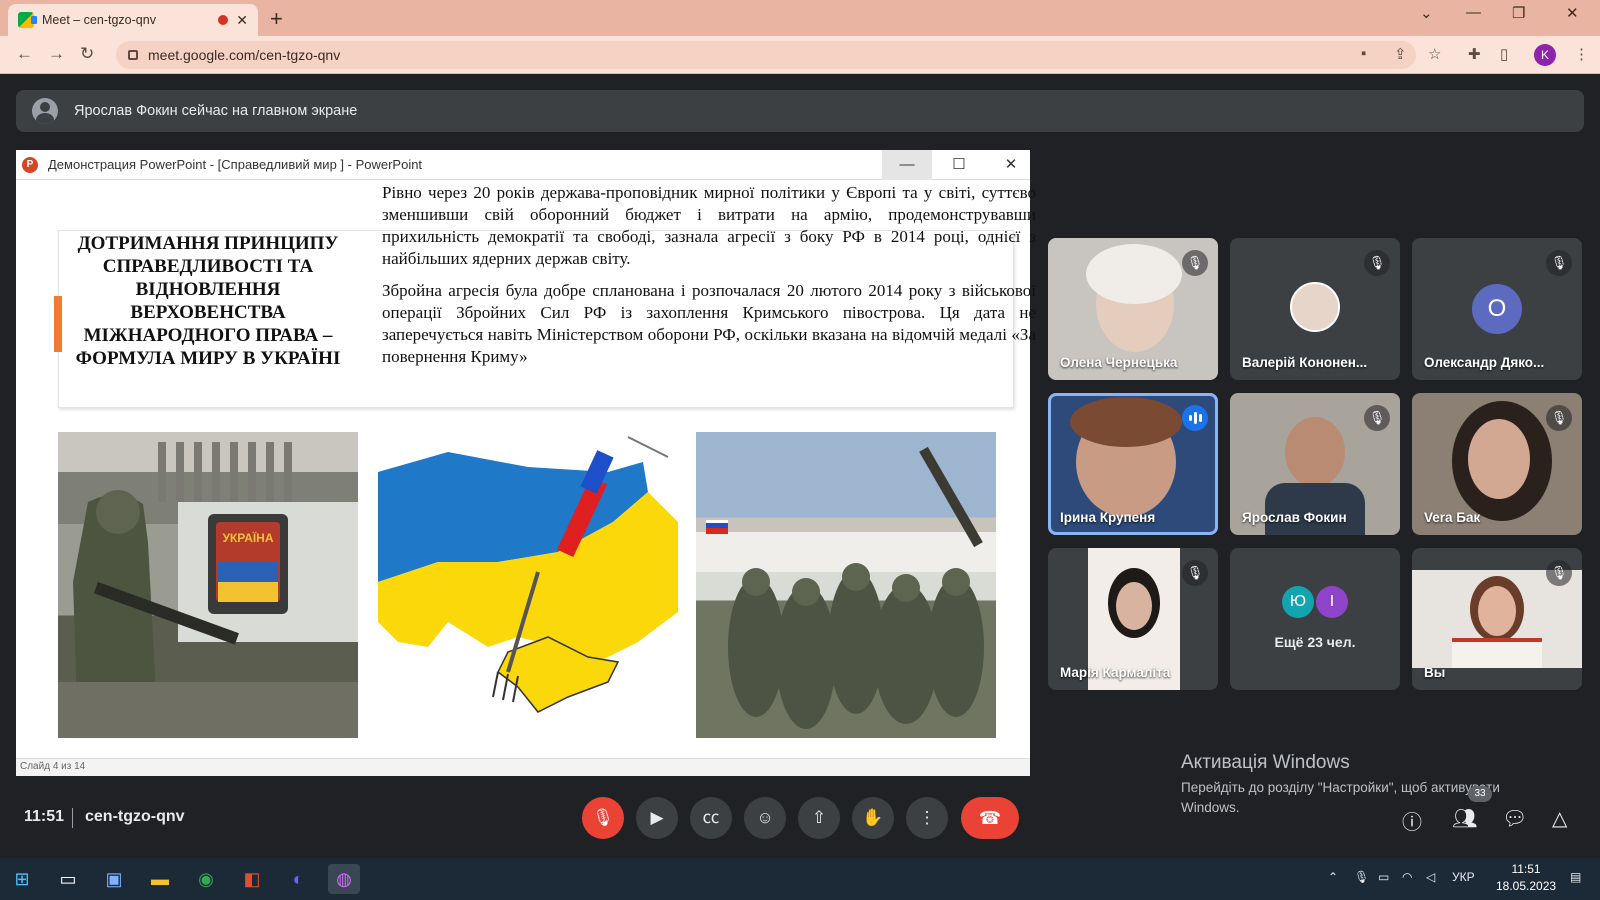 Image resolution: width=1600 pixels, height=900 pixels. Describe the element at coordinates (1473, 12) in the screenshot. I see `minimize-window-button: —` at that location.